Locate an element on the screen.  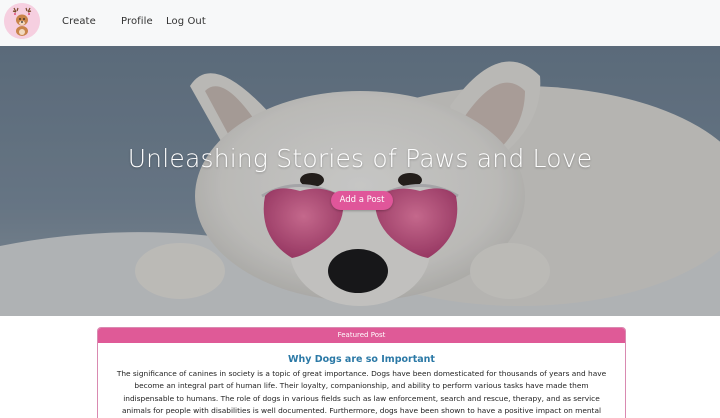
add-post-button: Add a Post is located at coordinates (362, 200).